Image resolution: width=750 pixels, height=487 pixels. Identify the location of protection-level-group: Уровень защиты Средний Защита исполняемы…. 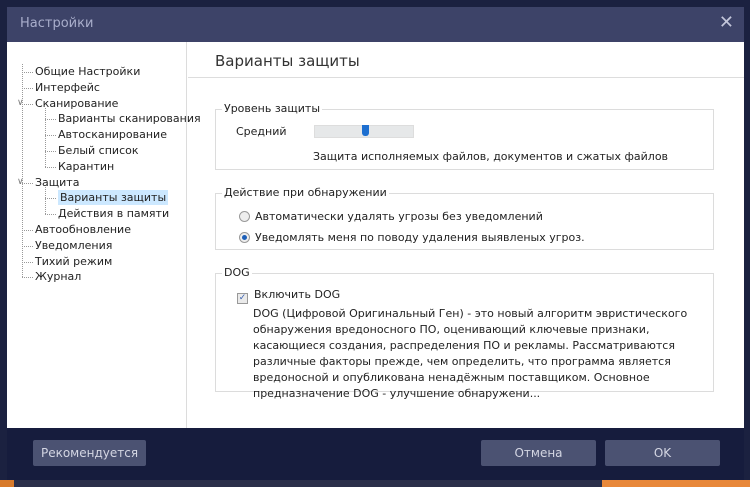
(464, 136).